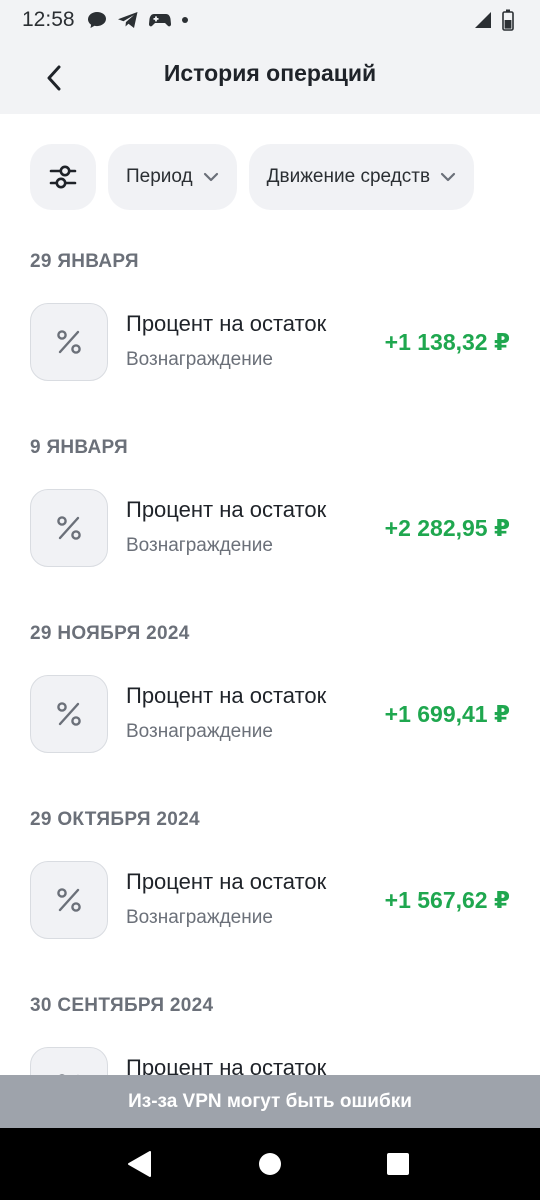 The height and width of the screenshot is (1200, 540). What do you see at coordinates (270, 20) in the screenshot?
I see `status-bar: 12:58` at bounding box center [270, 20].